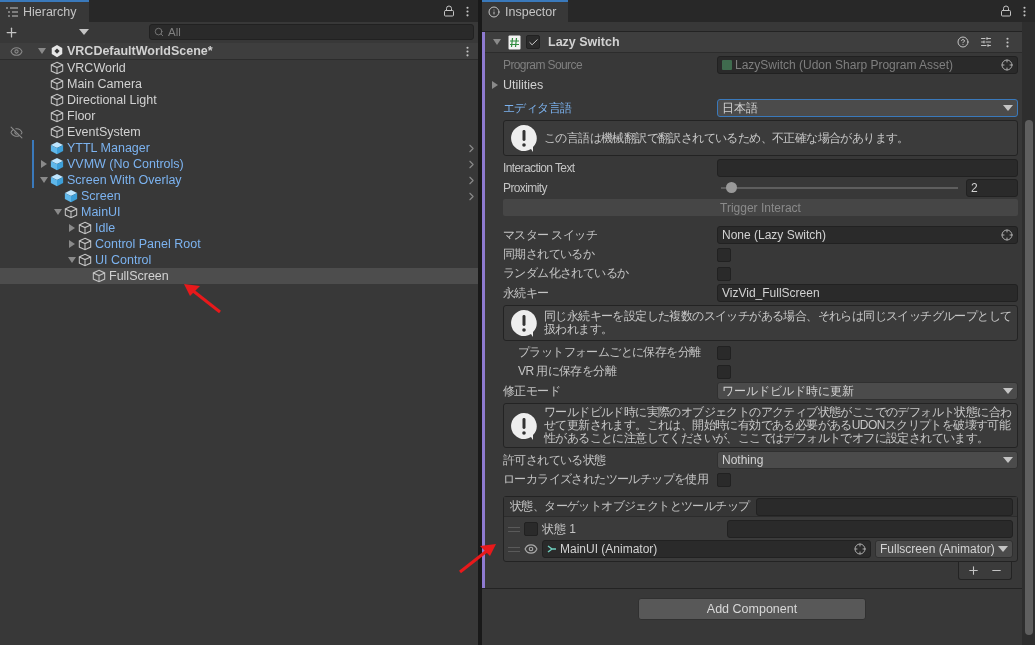 Image resolution: width=1035 pixels, height=645 pixels. What do you see at coordinates (550, 235) in the screenshot?
I see `field-label: マスター スイッチ` at bounding box center [550, 235].